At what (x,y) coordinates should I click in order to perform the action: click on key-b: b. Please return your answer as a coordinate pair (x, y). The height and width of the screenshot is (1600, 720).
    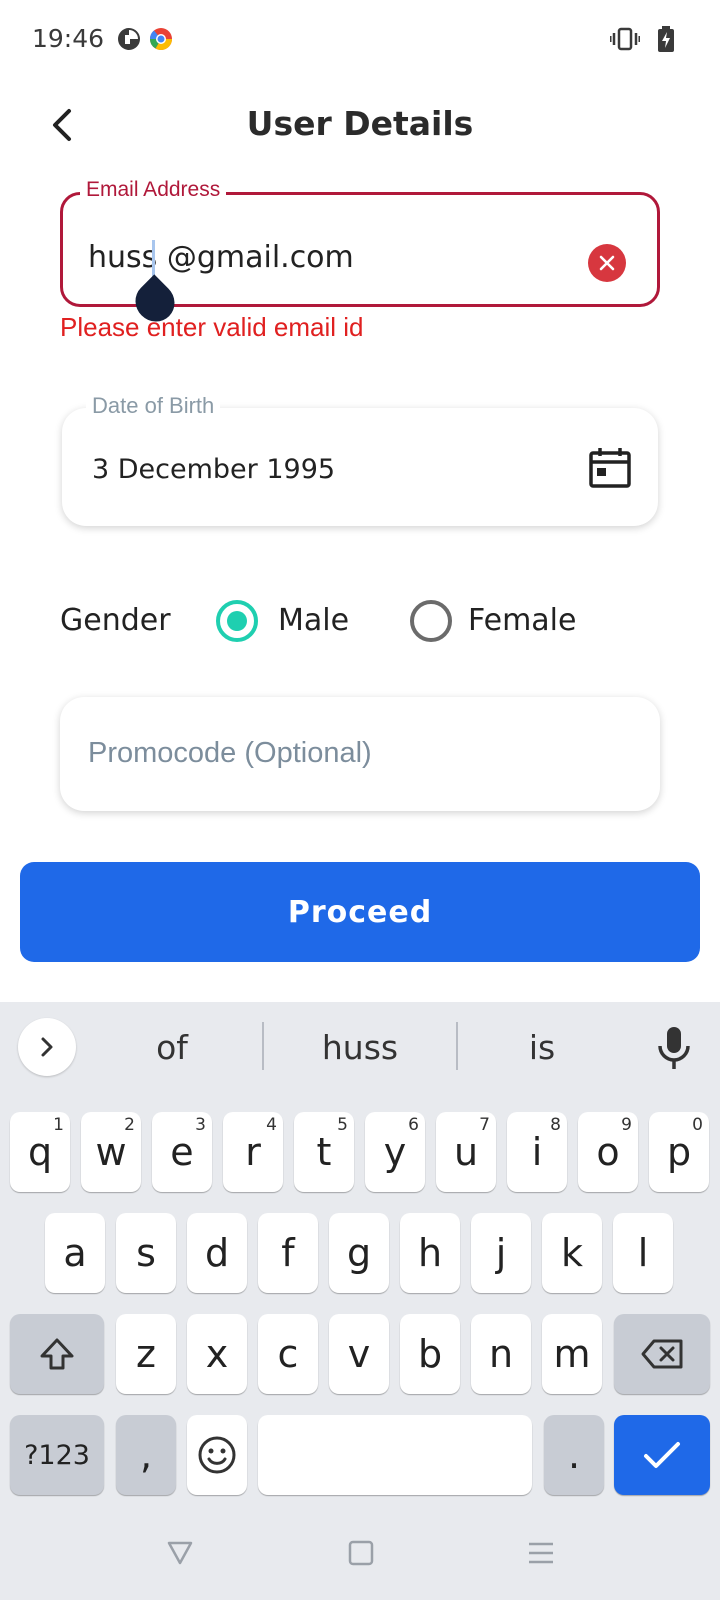
    Looking at the image, I should click on (430, 1354).